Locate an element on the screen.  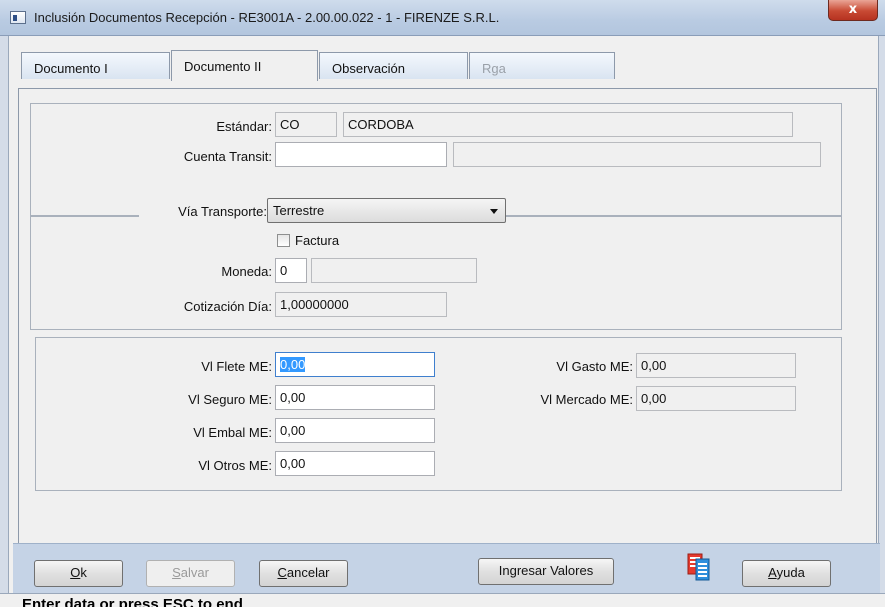
document-list-icon is located at coordinates (699, 567).